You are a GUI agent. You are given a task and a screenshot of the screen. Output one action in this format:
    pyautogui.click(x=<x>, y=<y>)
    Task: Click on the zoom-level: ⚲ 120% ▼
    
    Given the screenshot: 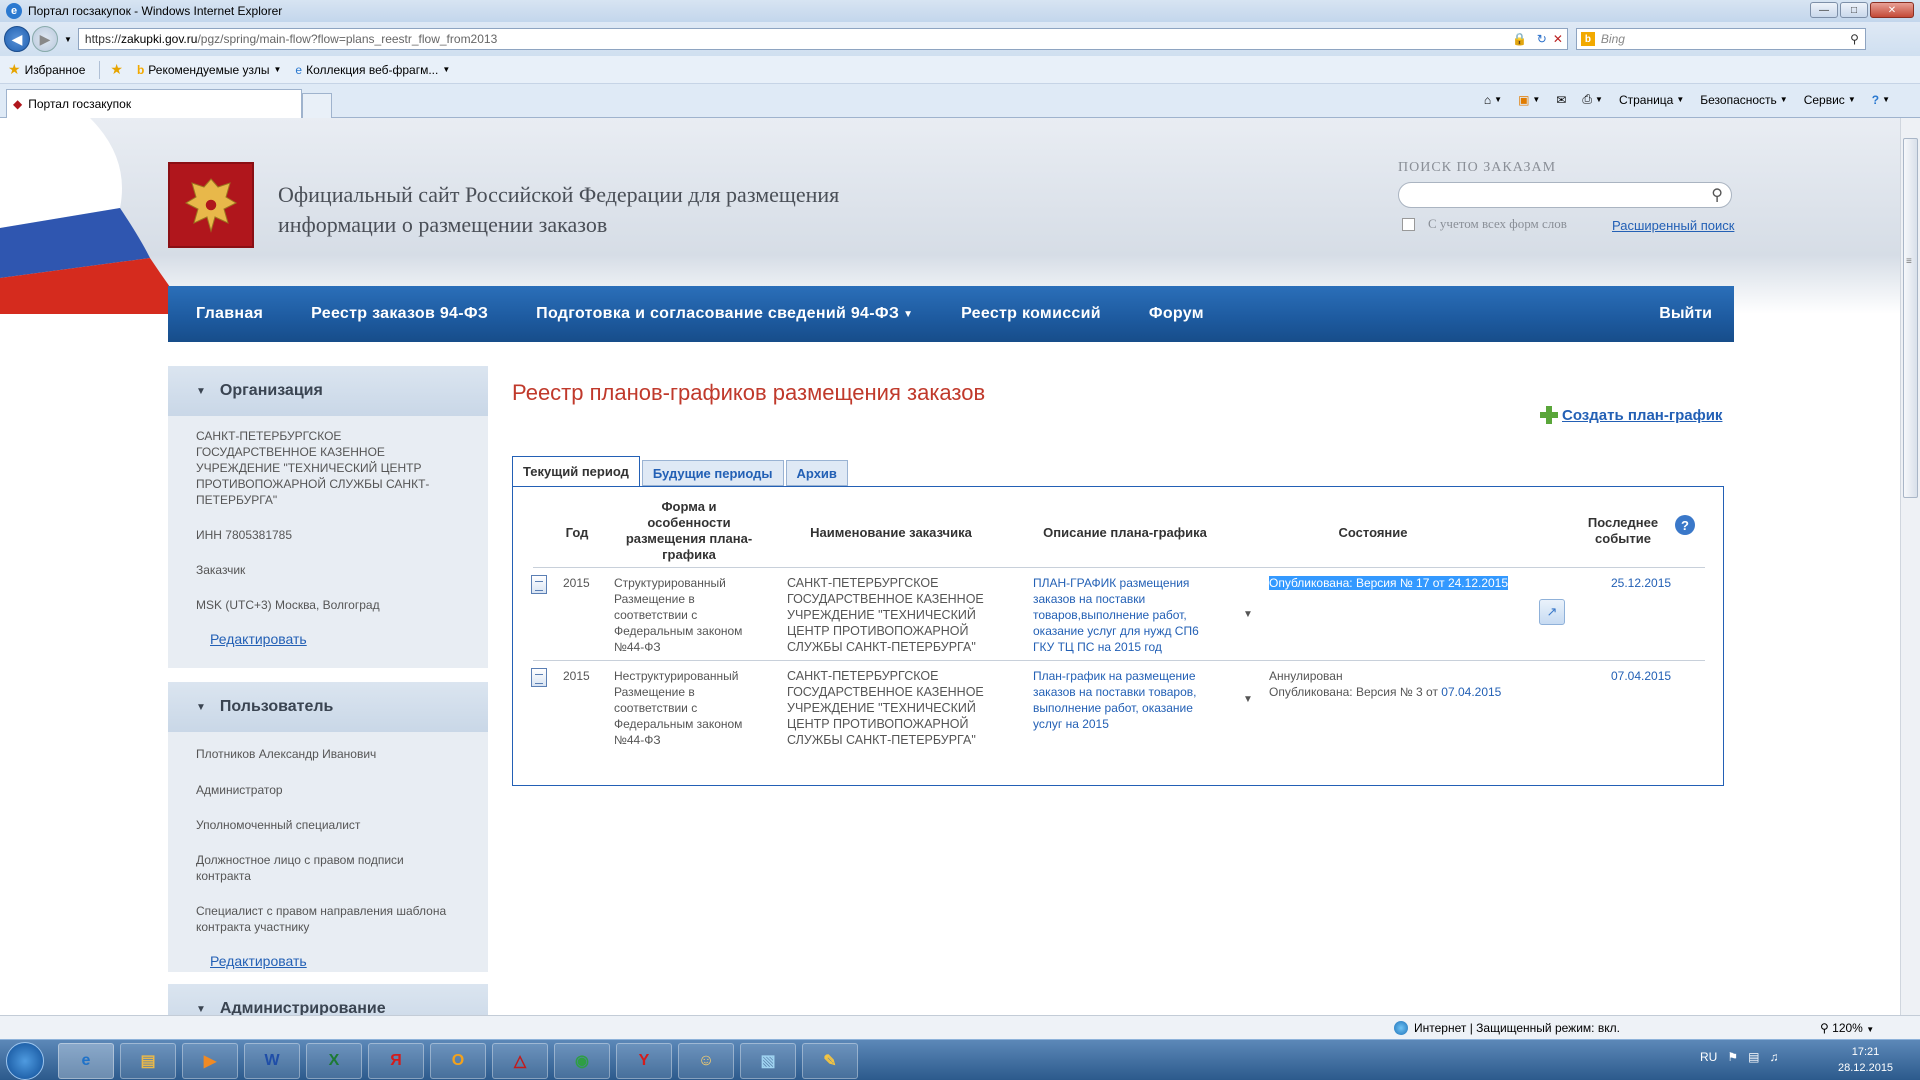 What is the action you would take?
    pyautogui.click(x=1847, y=1028)
    